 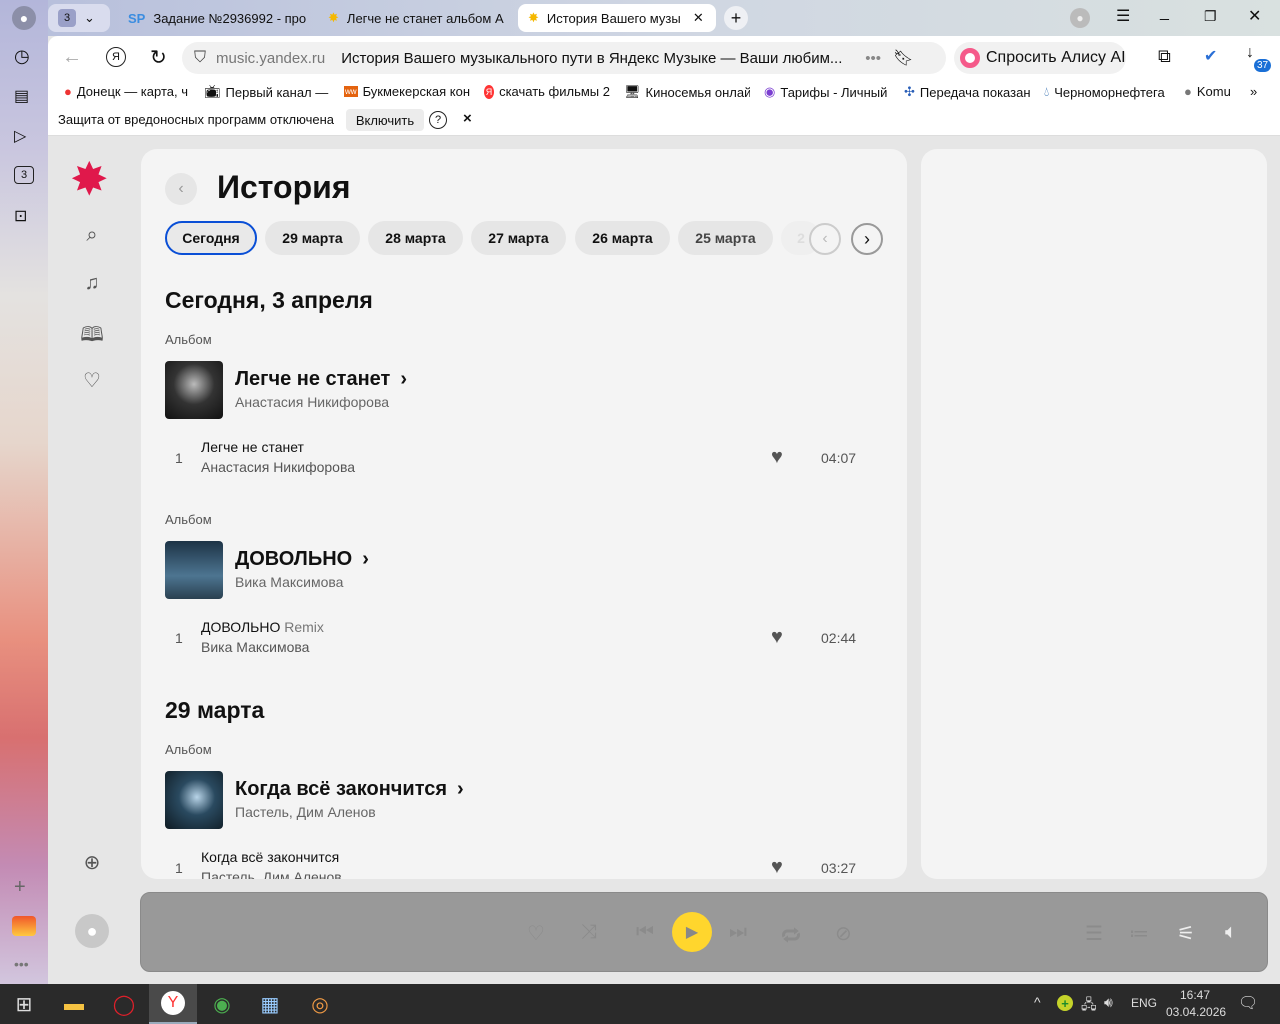 What do you see at coordinates (438, 120) in the screenshot?
I see `help-icon: ?` at bounding box center [438, 120].